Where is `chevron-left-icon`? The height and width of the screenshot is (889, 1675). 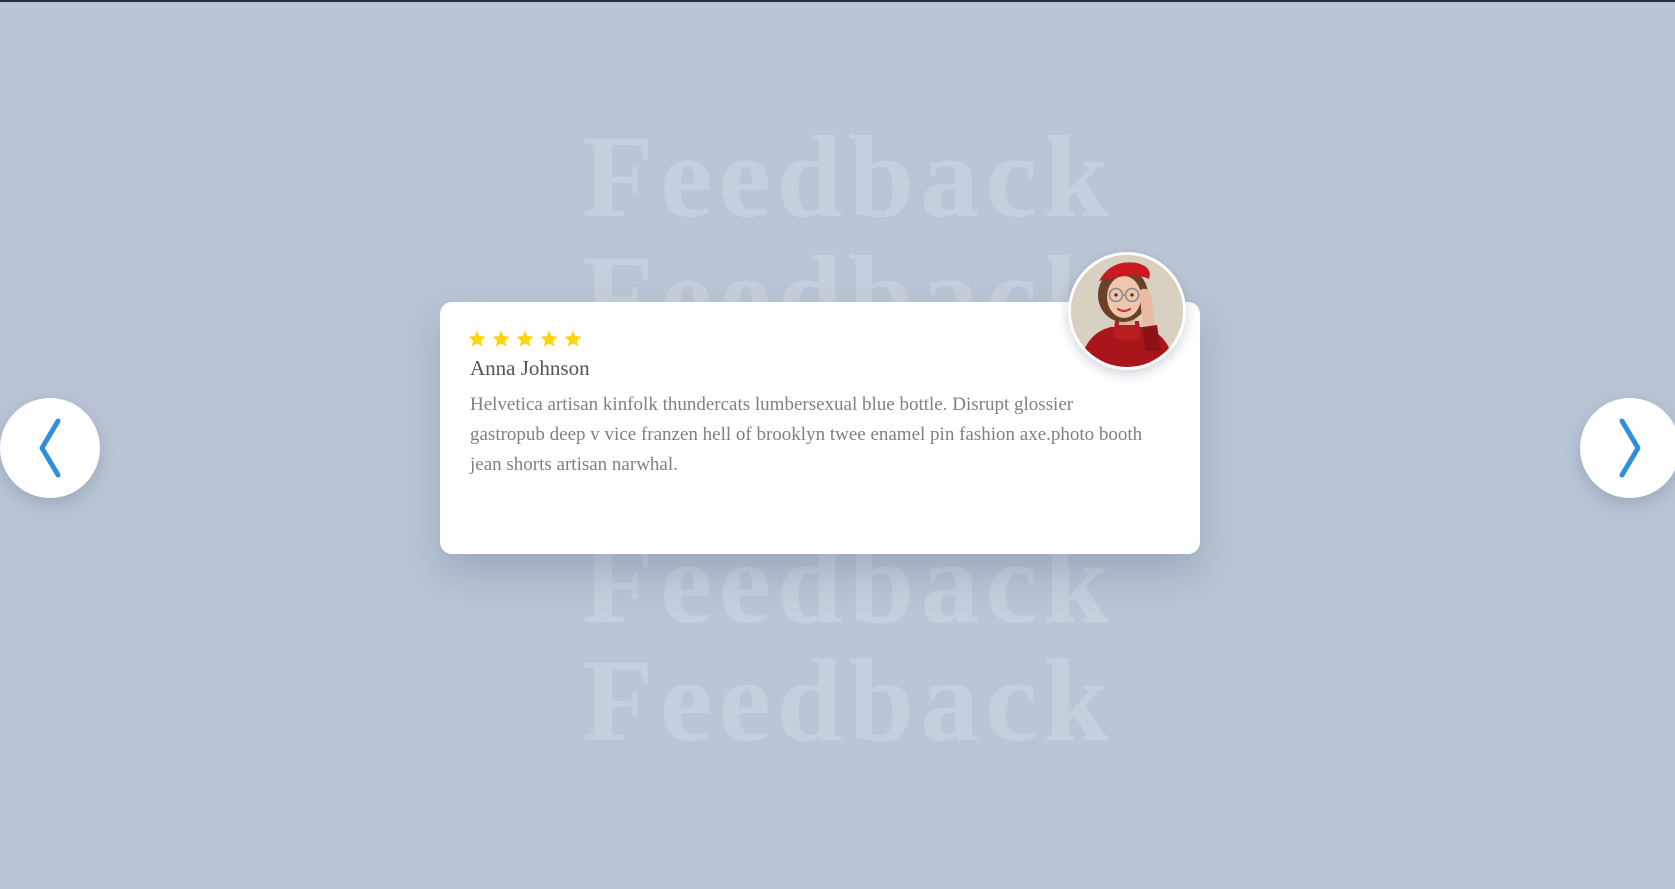 chevron-left-icon is located at coordinates (50, 448).